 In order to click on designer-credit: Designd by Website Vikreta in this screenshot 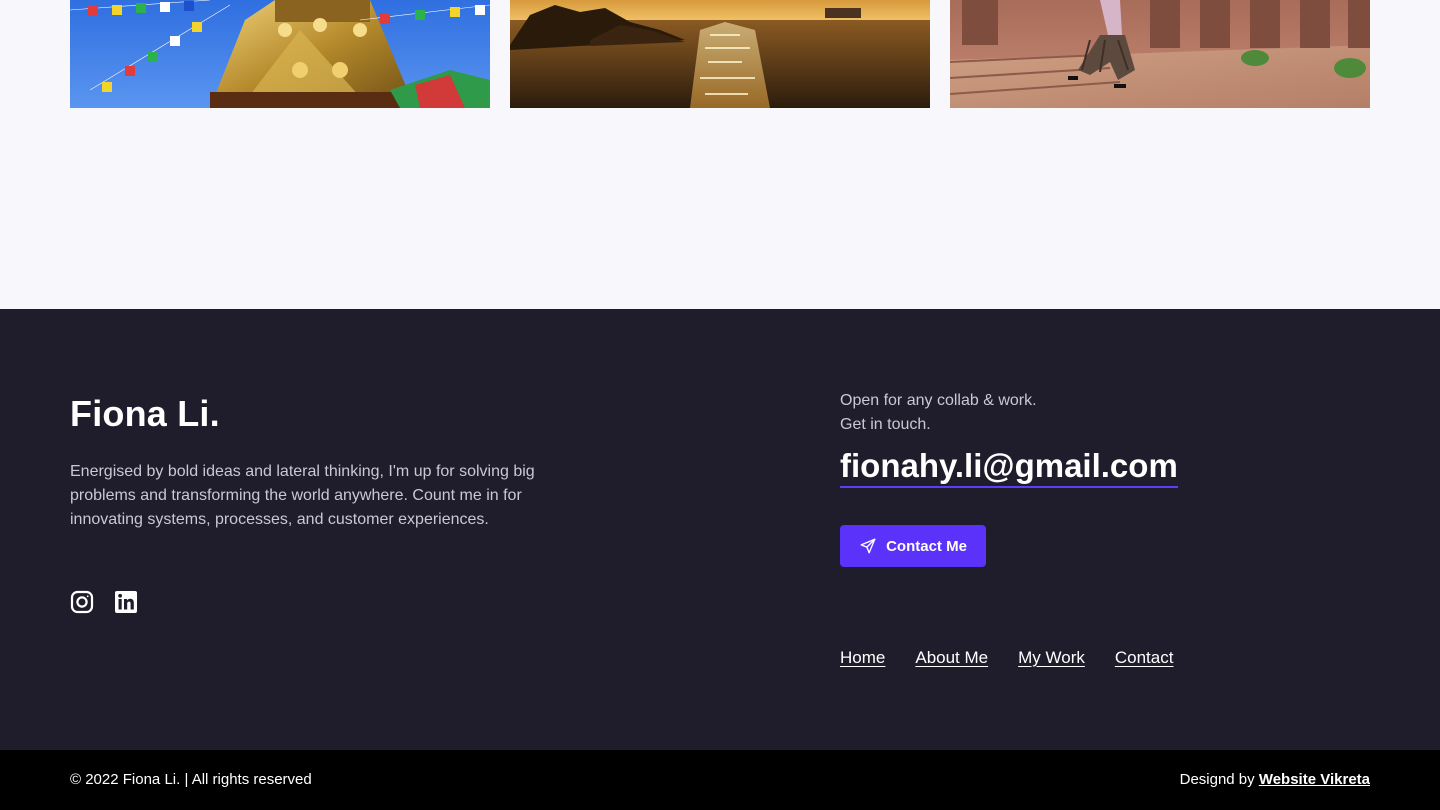, I will do `click(1275, 779)`.